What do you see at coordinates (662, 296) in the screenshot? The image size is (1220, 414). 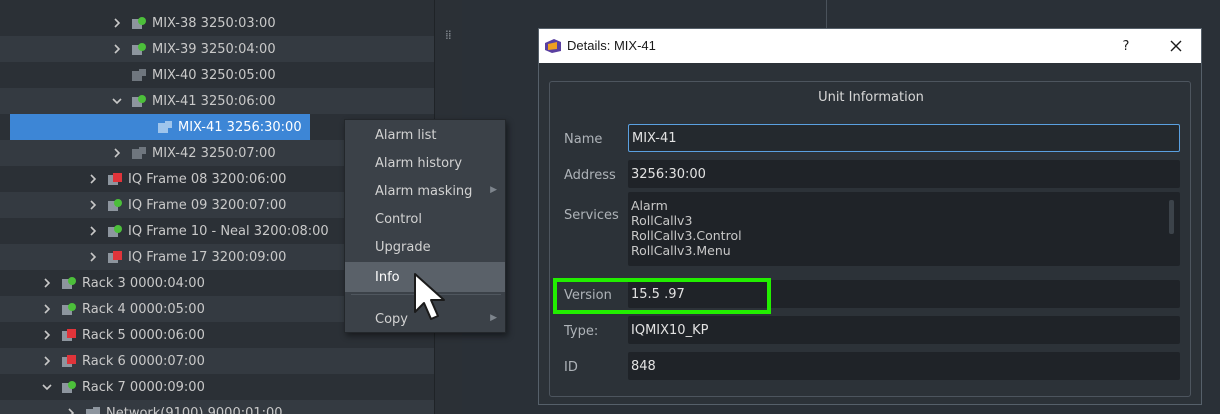 I see `annotation-highlight-box` at bounding box center [662, 296].